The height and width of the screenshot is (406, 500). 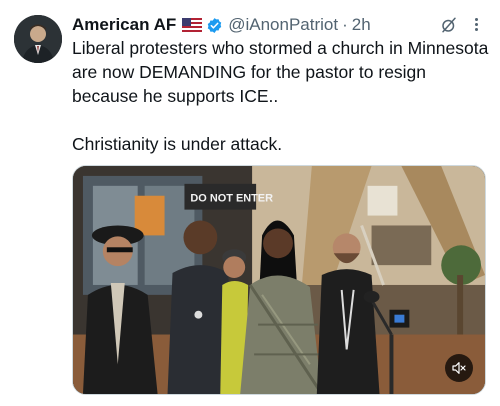 What do you see at coordinates (177, 144) in the screenshot?
I see `tweet-paragraph: Christianity is under attack.` at bounding box center [177, 144].